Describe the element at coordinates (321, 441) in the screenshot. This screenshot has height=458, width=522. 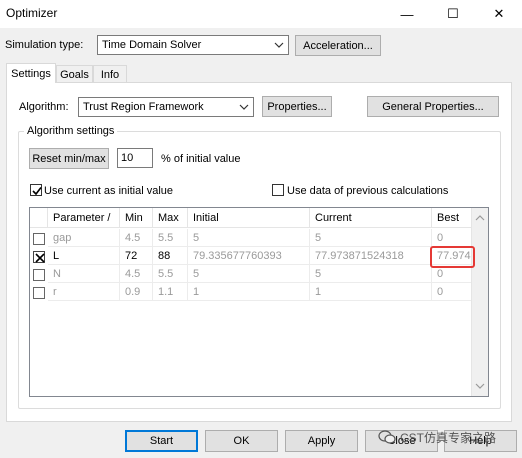
I see `apply-button: Apply` at that location.